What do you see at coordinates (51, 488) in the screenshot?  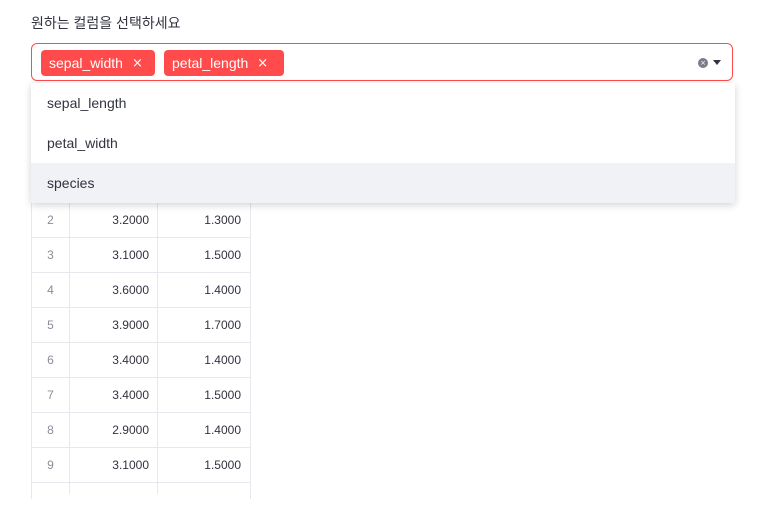 I see `row-index` at bounding box center [51, 488].